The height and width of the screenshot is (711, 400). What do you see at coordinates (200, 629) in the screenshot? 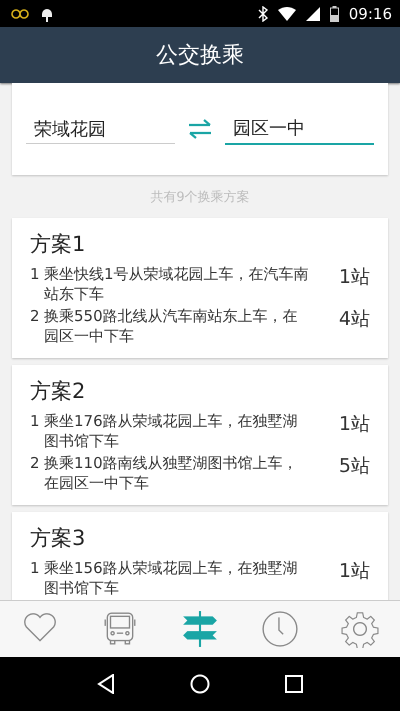
I see `signpost-icon` at bounding box center [200, 629].